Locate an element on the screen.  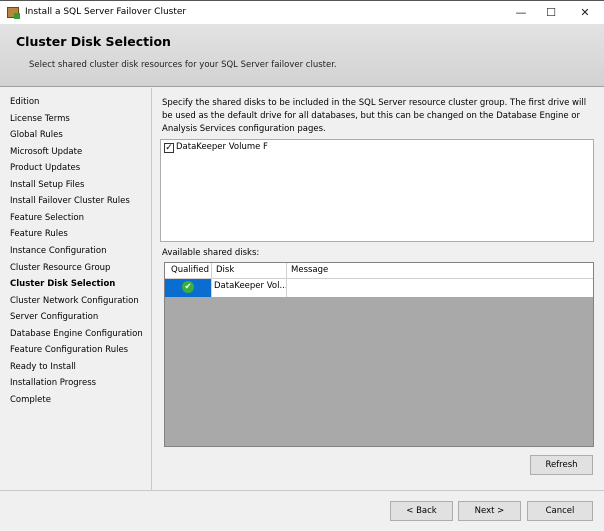
nav-step: Database Engine Configuration is located at coordinates (76, 334).